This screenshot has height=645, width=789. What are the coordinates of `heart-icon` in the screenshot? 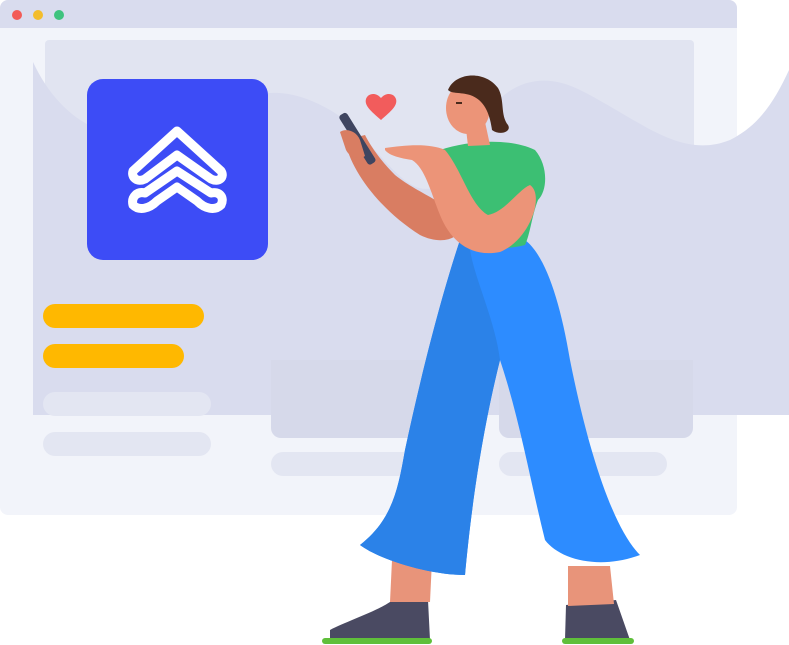 It's located at (381, 106).